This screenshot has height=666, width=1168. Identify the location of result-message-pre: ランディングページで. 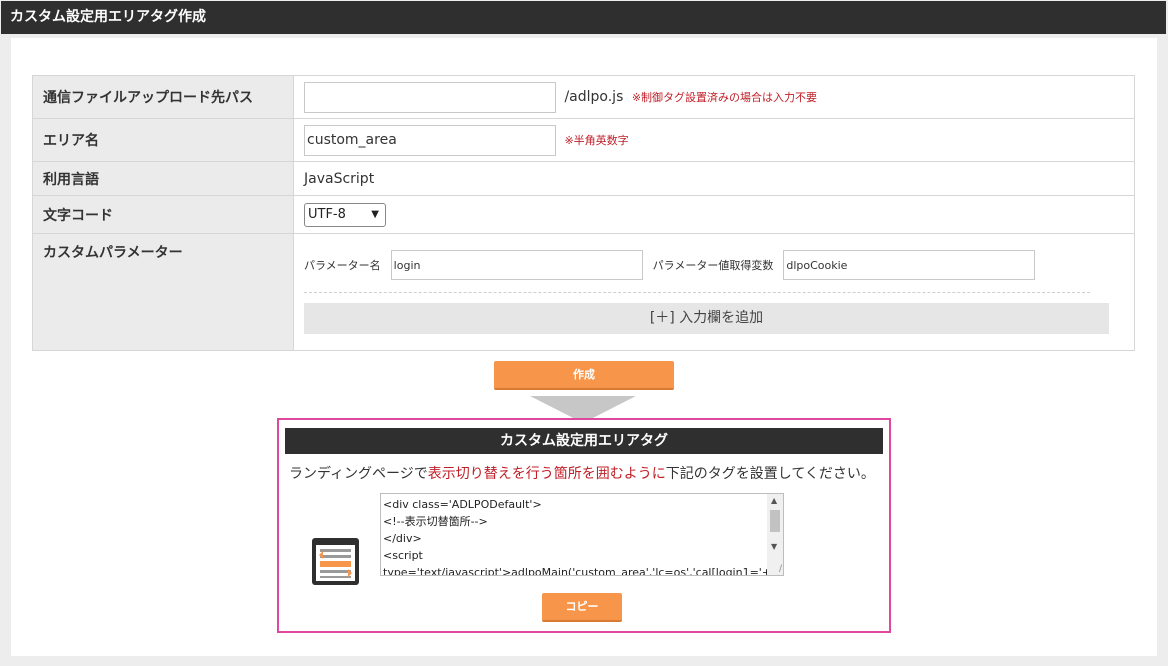
(358, 474).